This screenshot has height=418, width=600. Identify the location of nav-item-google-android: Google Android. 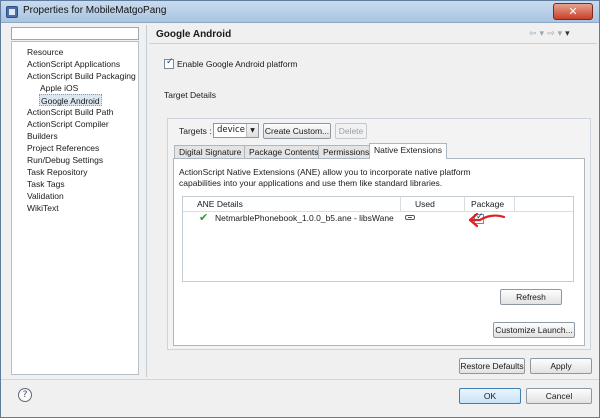
(70, 100).